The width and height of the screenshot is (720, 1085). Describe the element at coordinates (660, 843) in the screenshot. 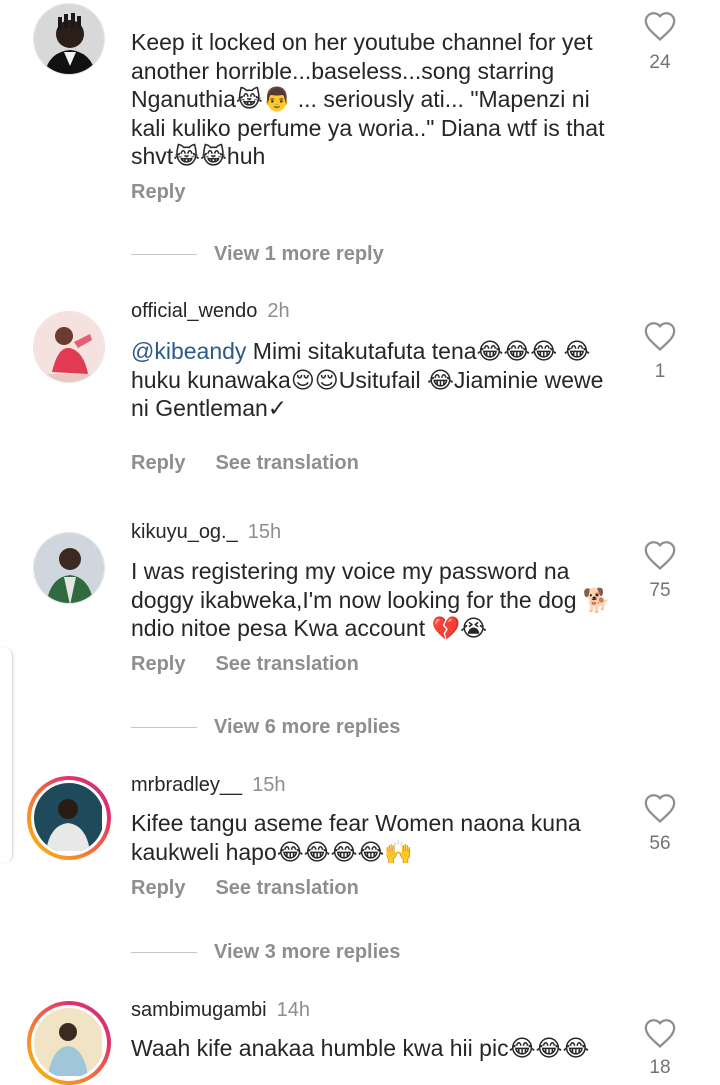

I see `like-count: 56` at that location.